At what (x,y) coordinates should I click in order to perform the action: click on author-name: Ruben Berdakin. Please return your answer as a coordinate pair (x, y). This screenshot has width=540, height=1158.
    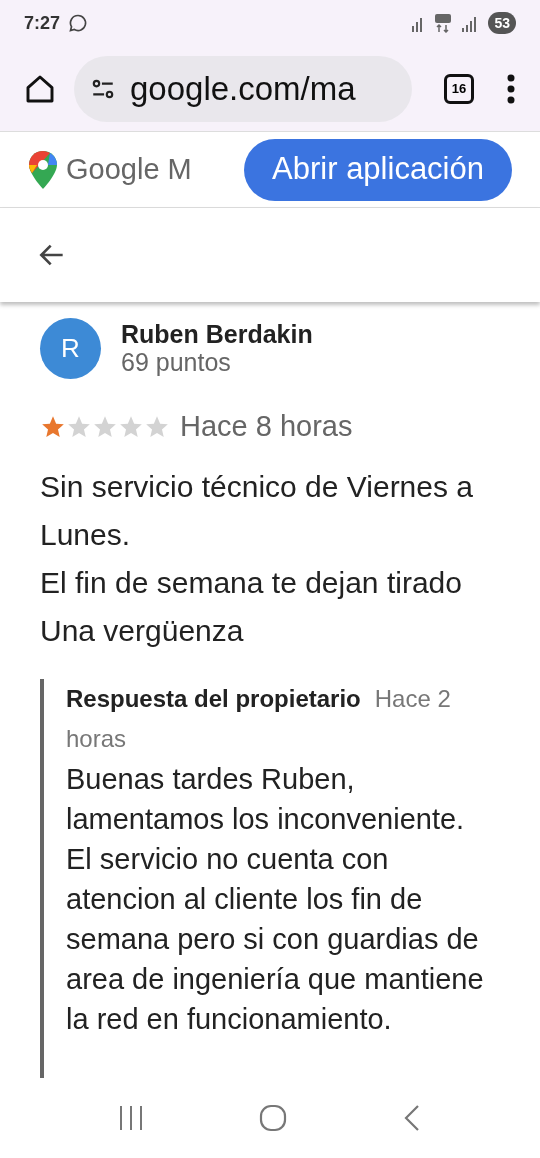
    Looking at the image, I should click on (217, 335).